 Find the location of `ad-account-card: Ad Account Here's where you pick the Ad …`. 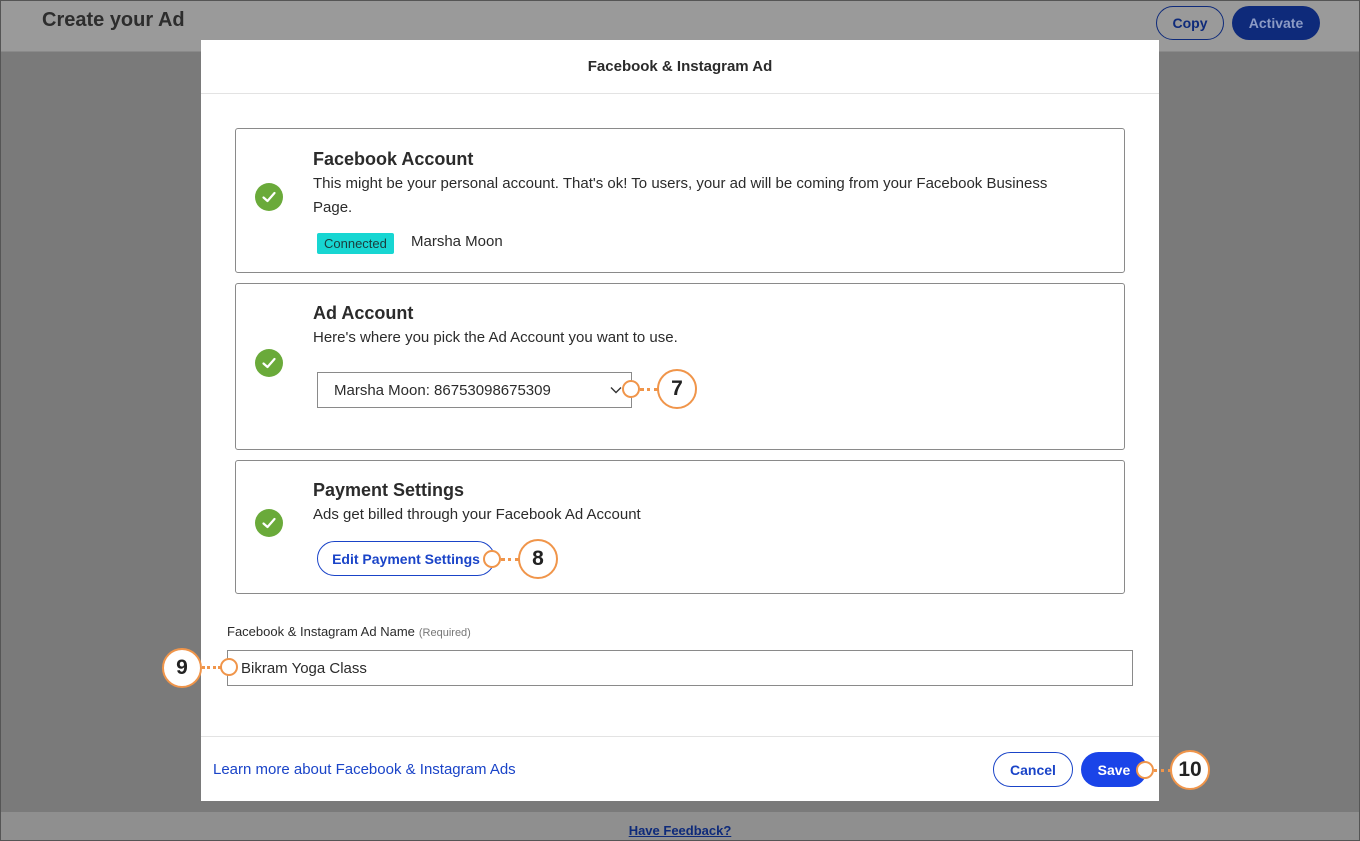

ad-account-card: Ad Account Here's where you pick the Ad … is located at coordinates (680, 366).